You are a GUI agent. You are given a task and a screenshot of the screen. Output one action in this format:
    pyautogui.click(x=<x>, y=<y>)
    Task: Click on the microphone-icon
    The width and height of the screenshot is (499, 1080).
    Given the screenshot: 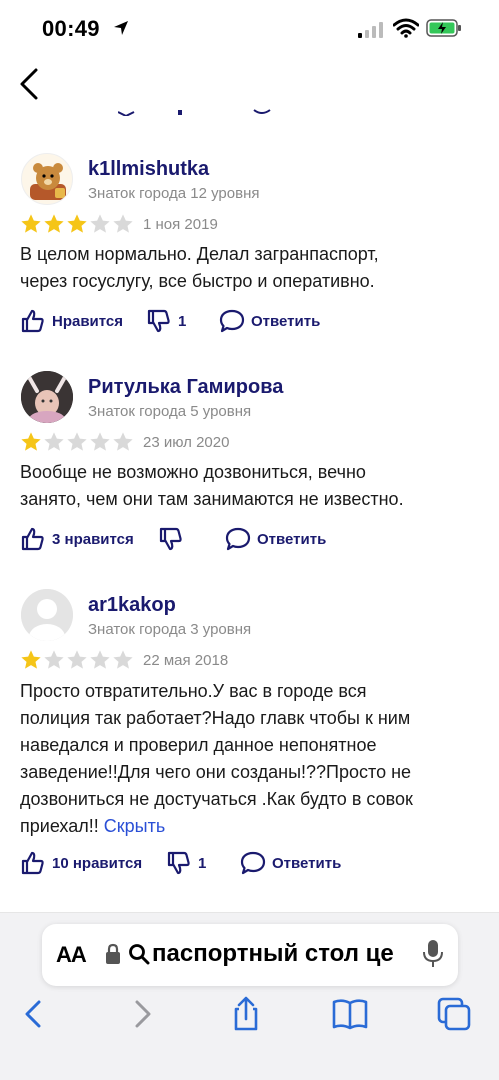 What is the action you would take?
    pyautogui.click(x=433, y=954)
    